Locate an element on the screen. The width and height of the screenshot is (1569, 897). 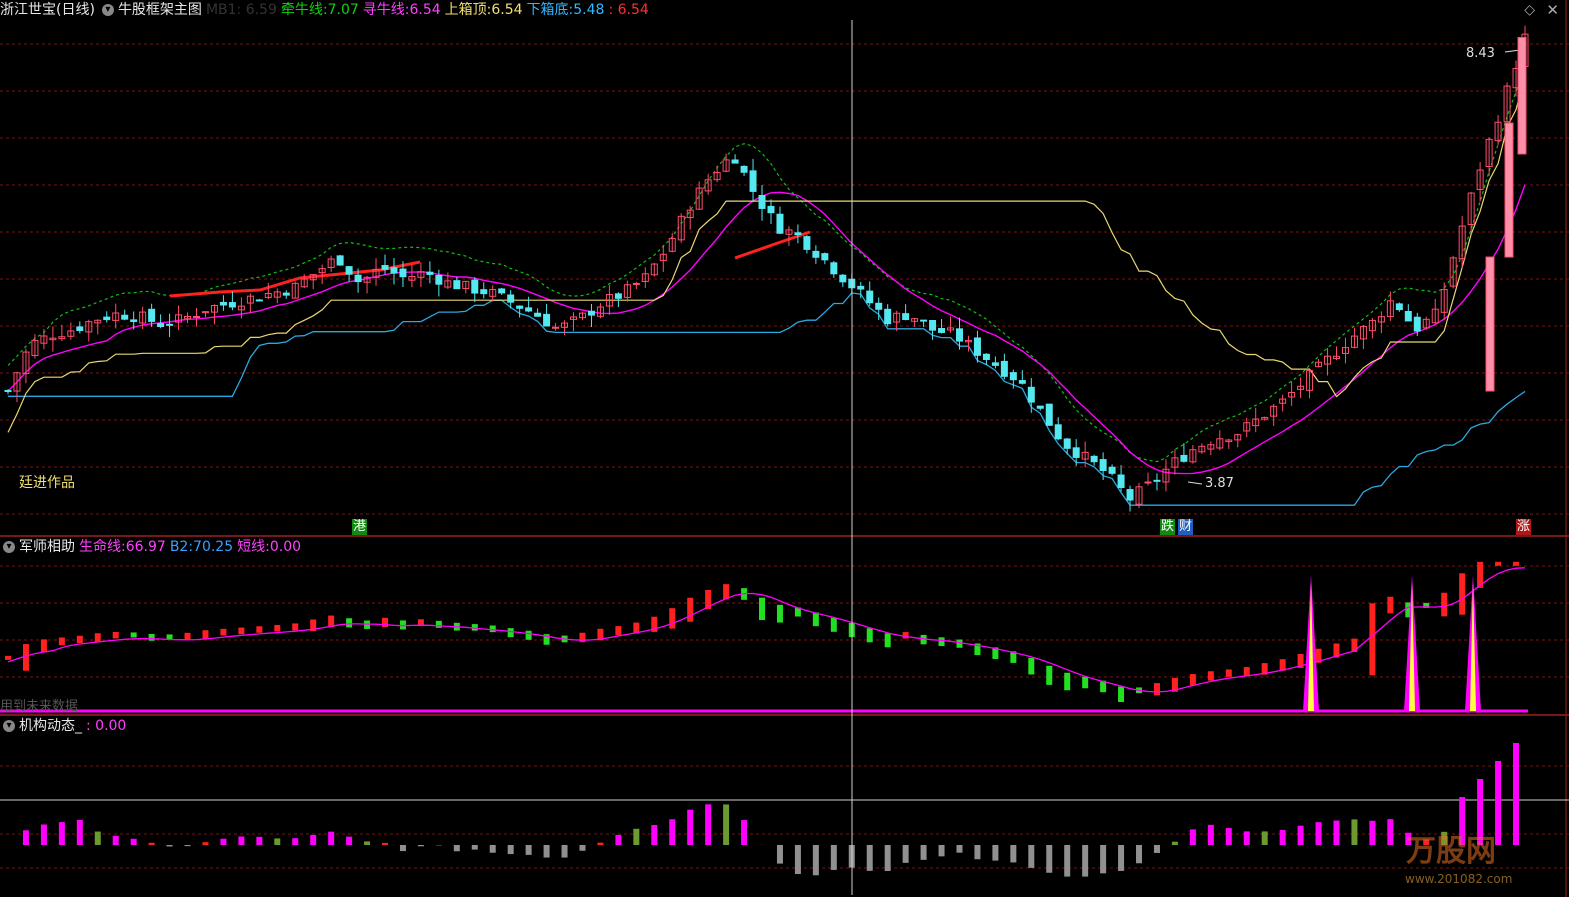
low-arrow is located at coordinates (1195, 483).